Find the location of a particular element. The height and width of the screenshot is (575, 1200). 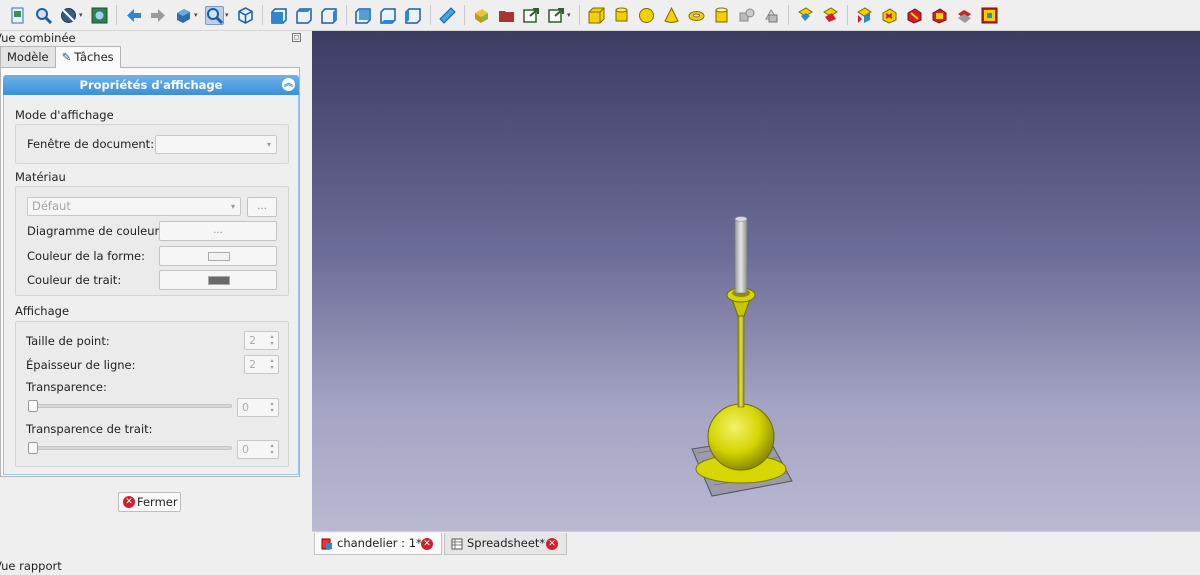

primitives-icon is located at coordinates (746, 15).